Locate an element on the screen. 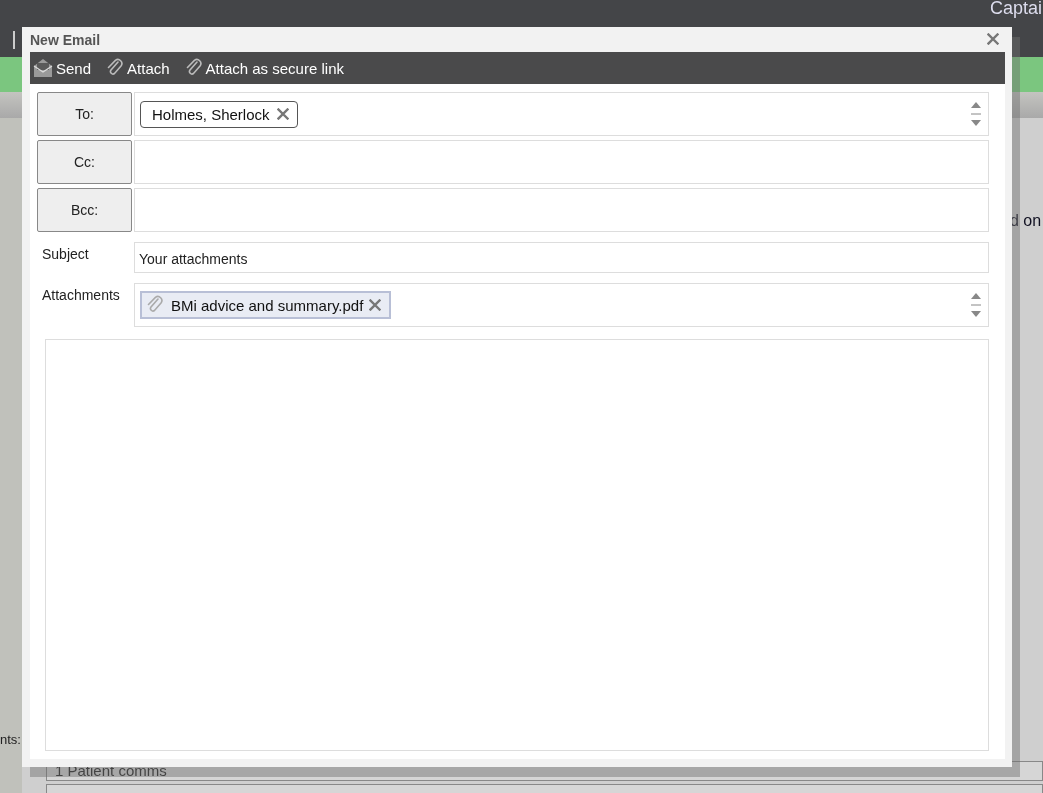  recipient-field: Holmes, Sherlock is located at coordinates (561, 114).